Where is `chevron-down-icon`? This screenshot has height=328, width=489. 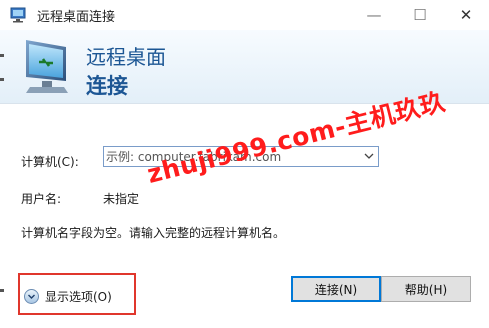 chevron-down-icon is located at coordinates (369, 156).